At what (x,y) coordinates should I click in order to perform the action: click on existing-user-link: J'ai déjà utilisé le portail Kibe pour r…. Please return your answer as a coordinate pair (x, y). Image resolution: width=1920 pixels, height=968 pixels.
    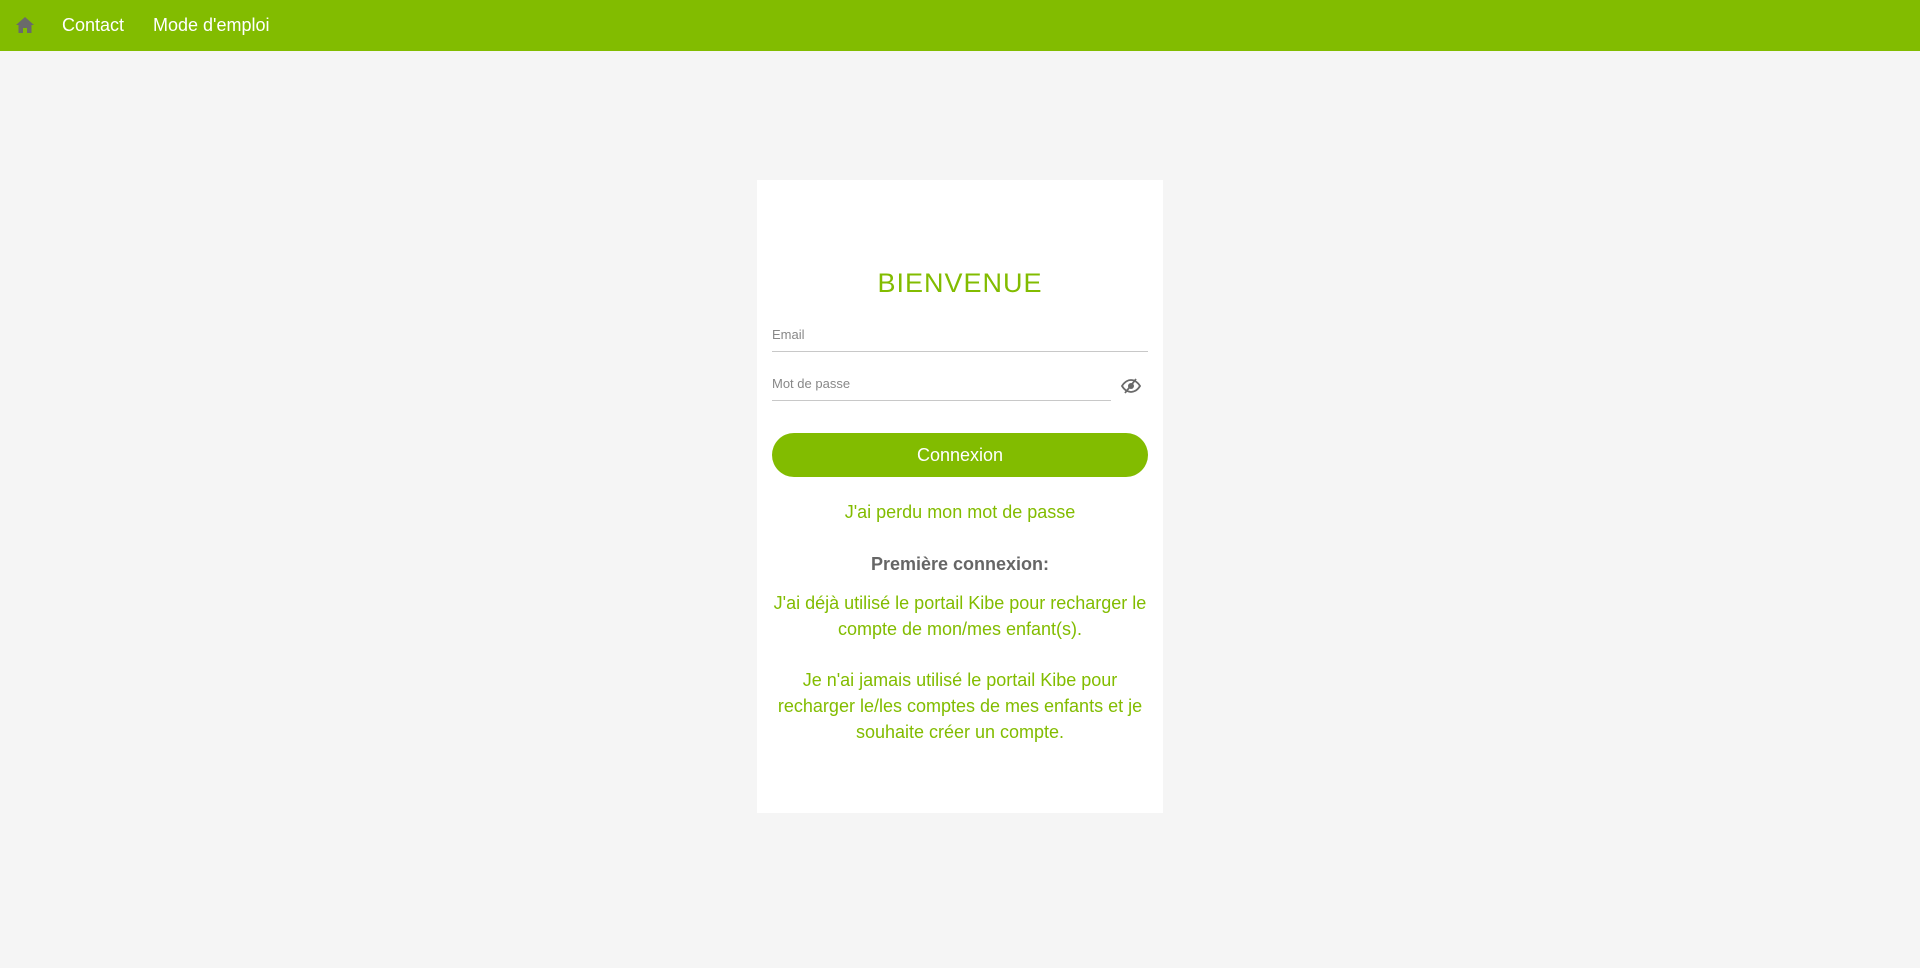
    Looking at the image, I should click on (960, 616).